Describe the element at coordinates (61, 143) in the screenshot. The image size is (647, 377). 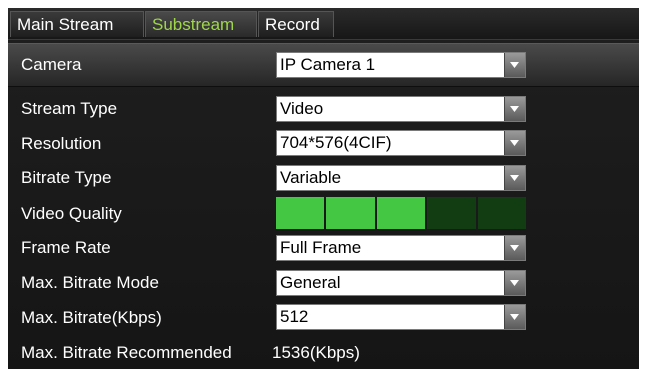
I see `resolution-label: Resolution` at that location.